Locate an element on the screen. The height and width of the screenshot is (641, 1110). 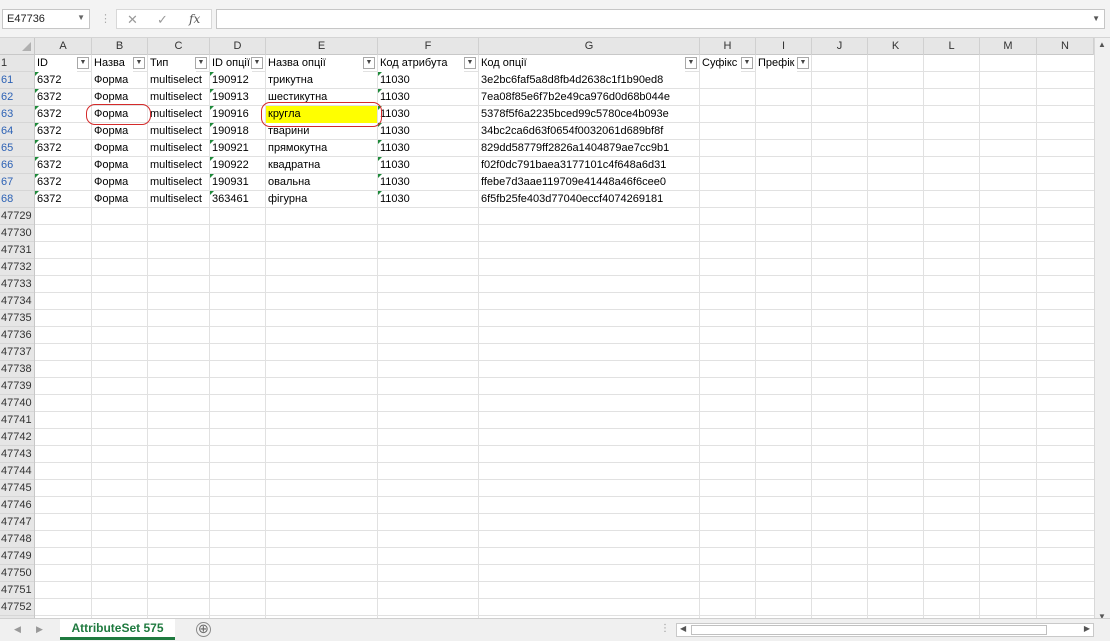
column-header-c: C is located at coordinates (179, 46).